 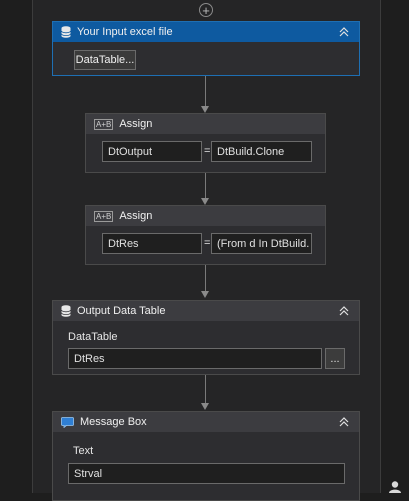 I want to click on activity-title: Message Box, so click(x=113, y=422).